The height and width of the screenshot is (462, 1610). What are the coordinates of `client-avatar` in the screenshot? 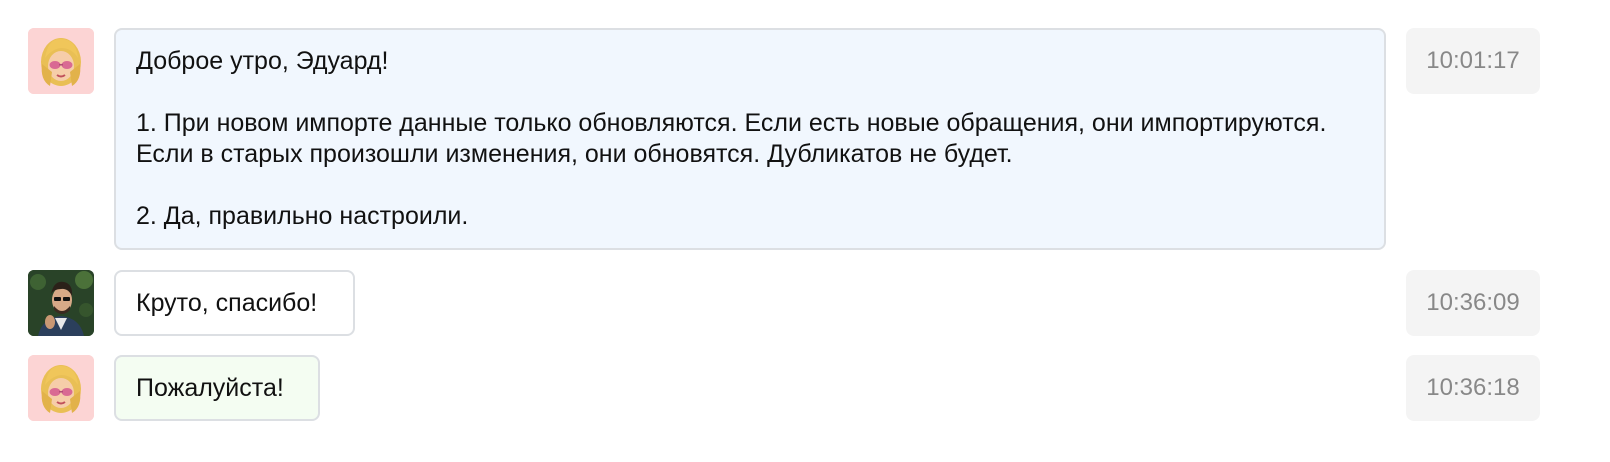 It's located at (61, 303).